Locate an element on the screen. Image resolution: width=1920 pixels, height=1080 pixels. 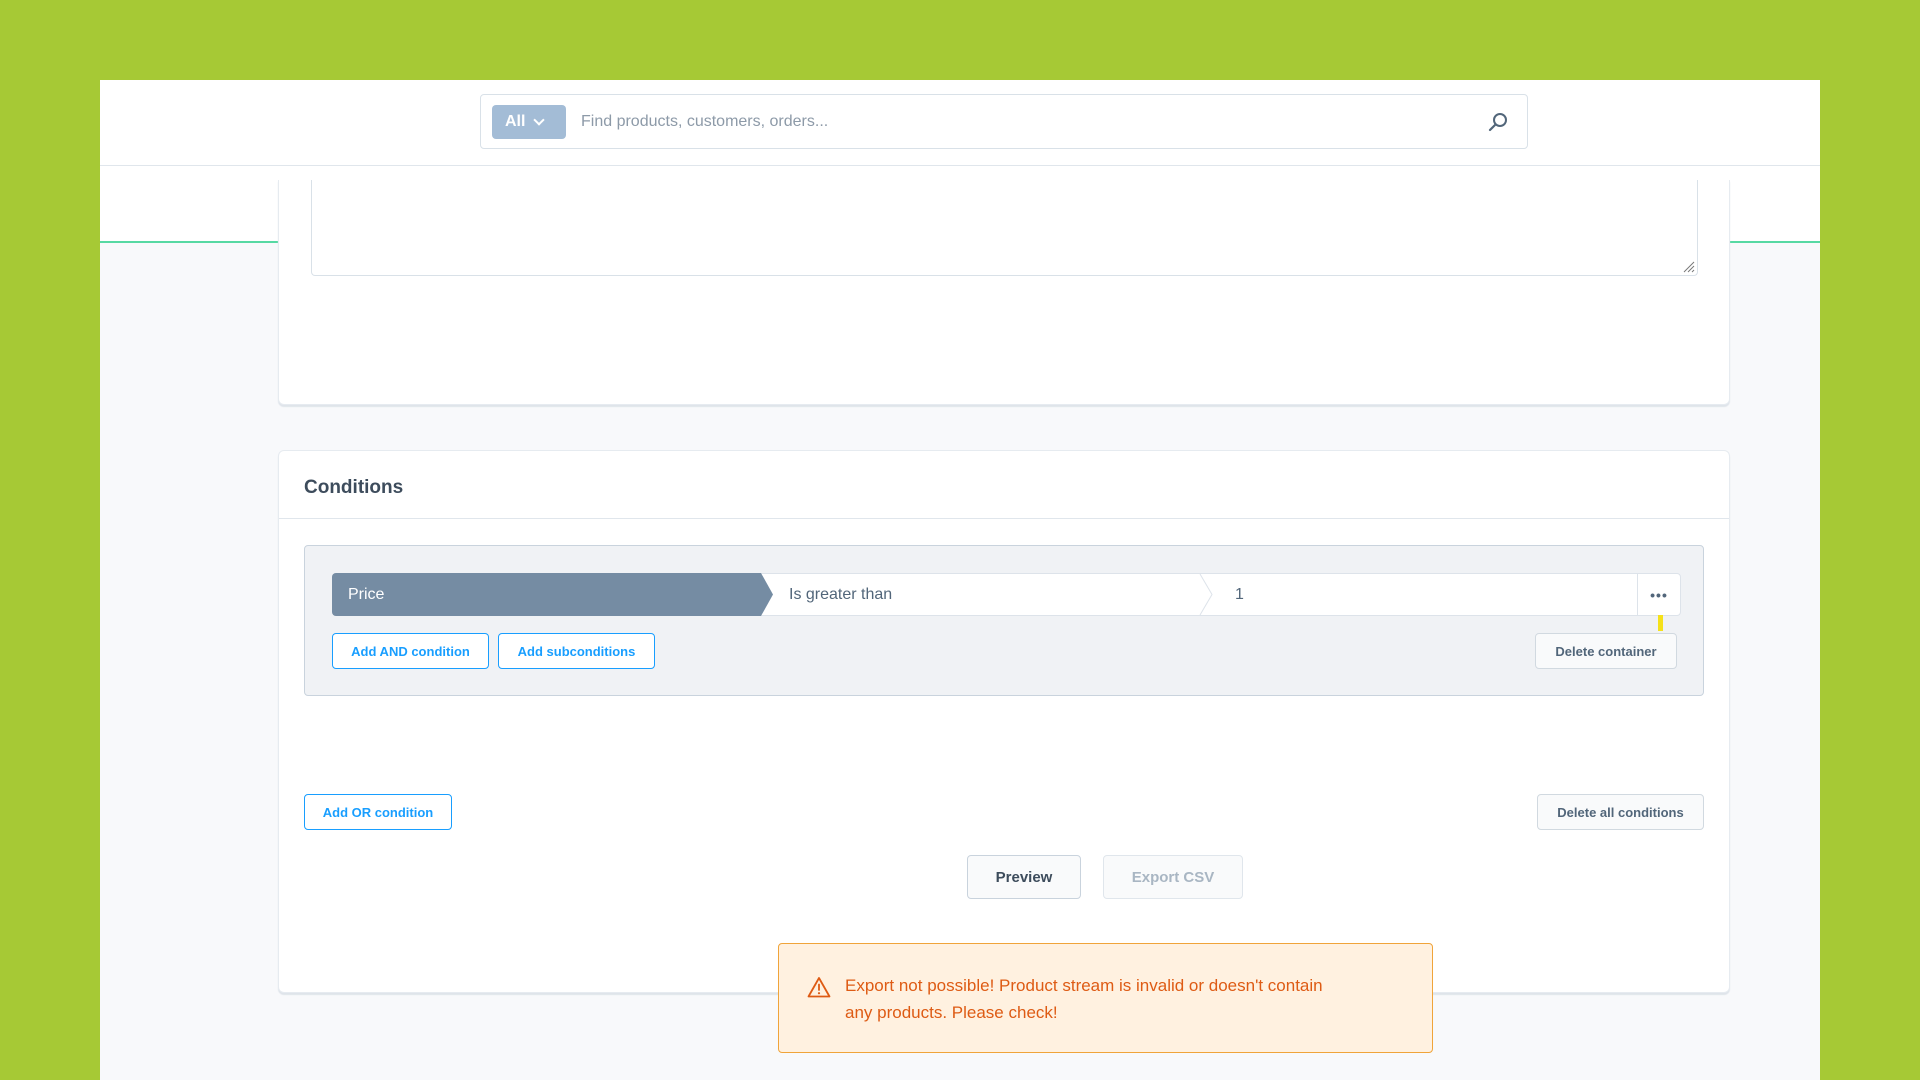
chevron-down-icon is located at coordinates (539, 120).